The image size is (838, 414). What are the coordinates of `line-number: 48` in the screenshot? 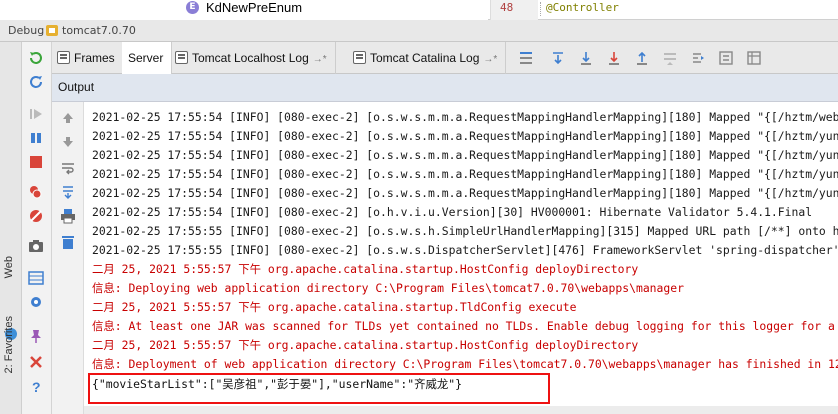 It's located at (507, 7).